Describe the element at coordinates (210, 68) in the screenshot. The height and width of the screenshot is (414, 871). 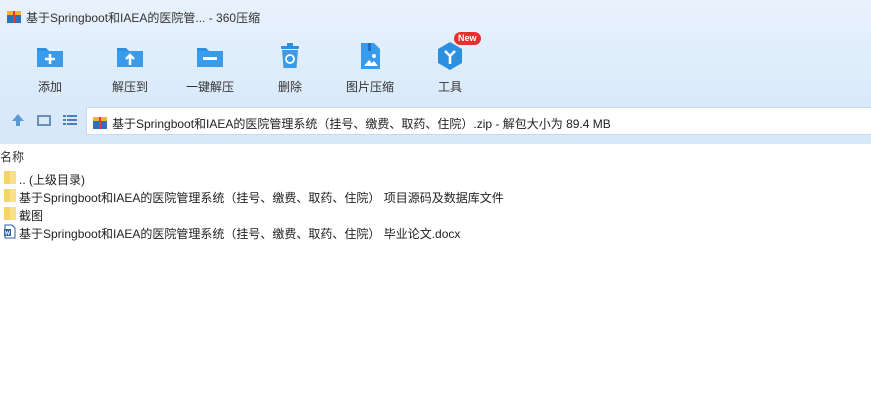
I see `one-click-extract-button: 一键解压` at that location.